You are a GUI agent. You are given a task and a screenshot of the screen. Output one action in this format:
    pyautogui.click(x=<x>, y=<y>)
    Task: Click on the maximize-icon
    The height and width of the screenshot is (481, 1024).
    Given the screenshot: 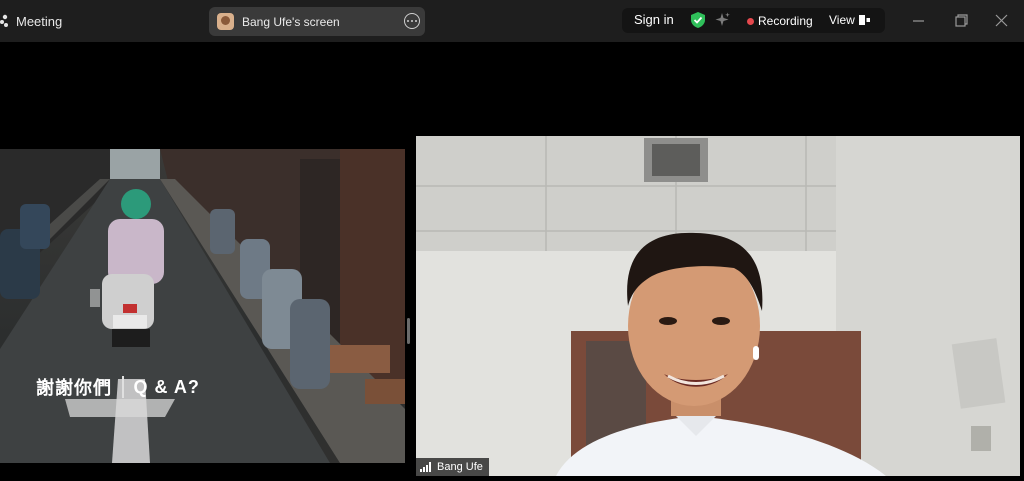 What is the action you would take?
    pyautogui.click(x=961, y=21)
    